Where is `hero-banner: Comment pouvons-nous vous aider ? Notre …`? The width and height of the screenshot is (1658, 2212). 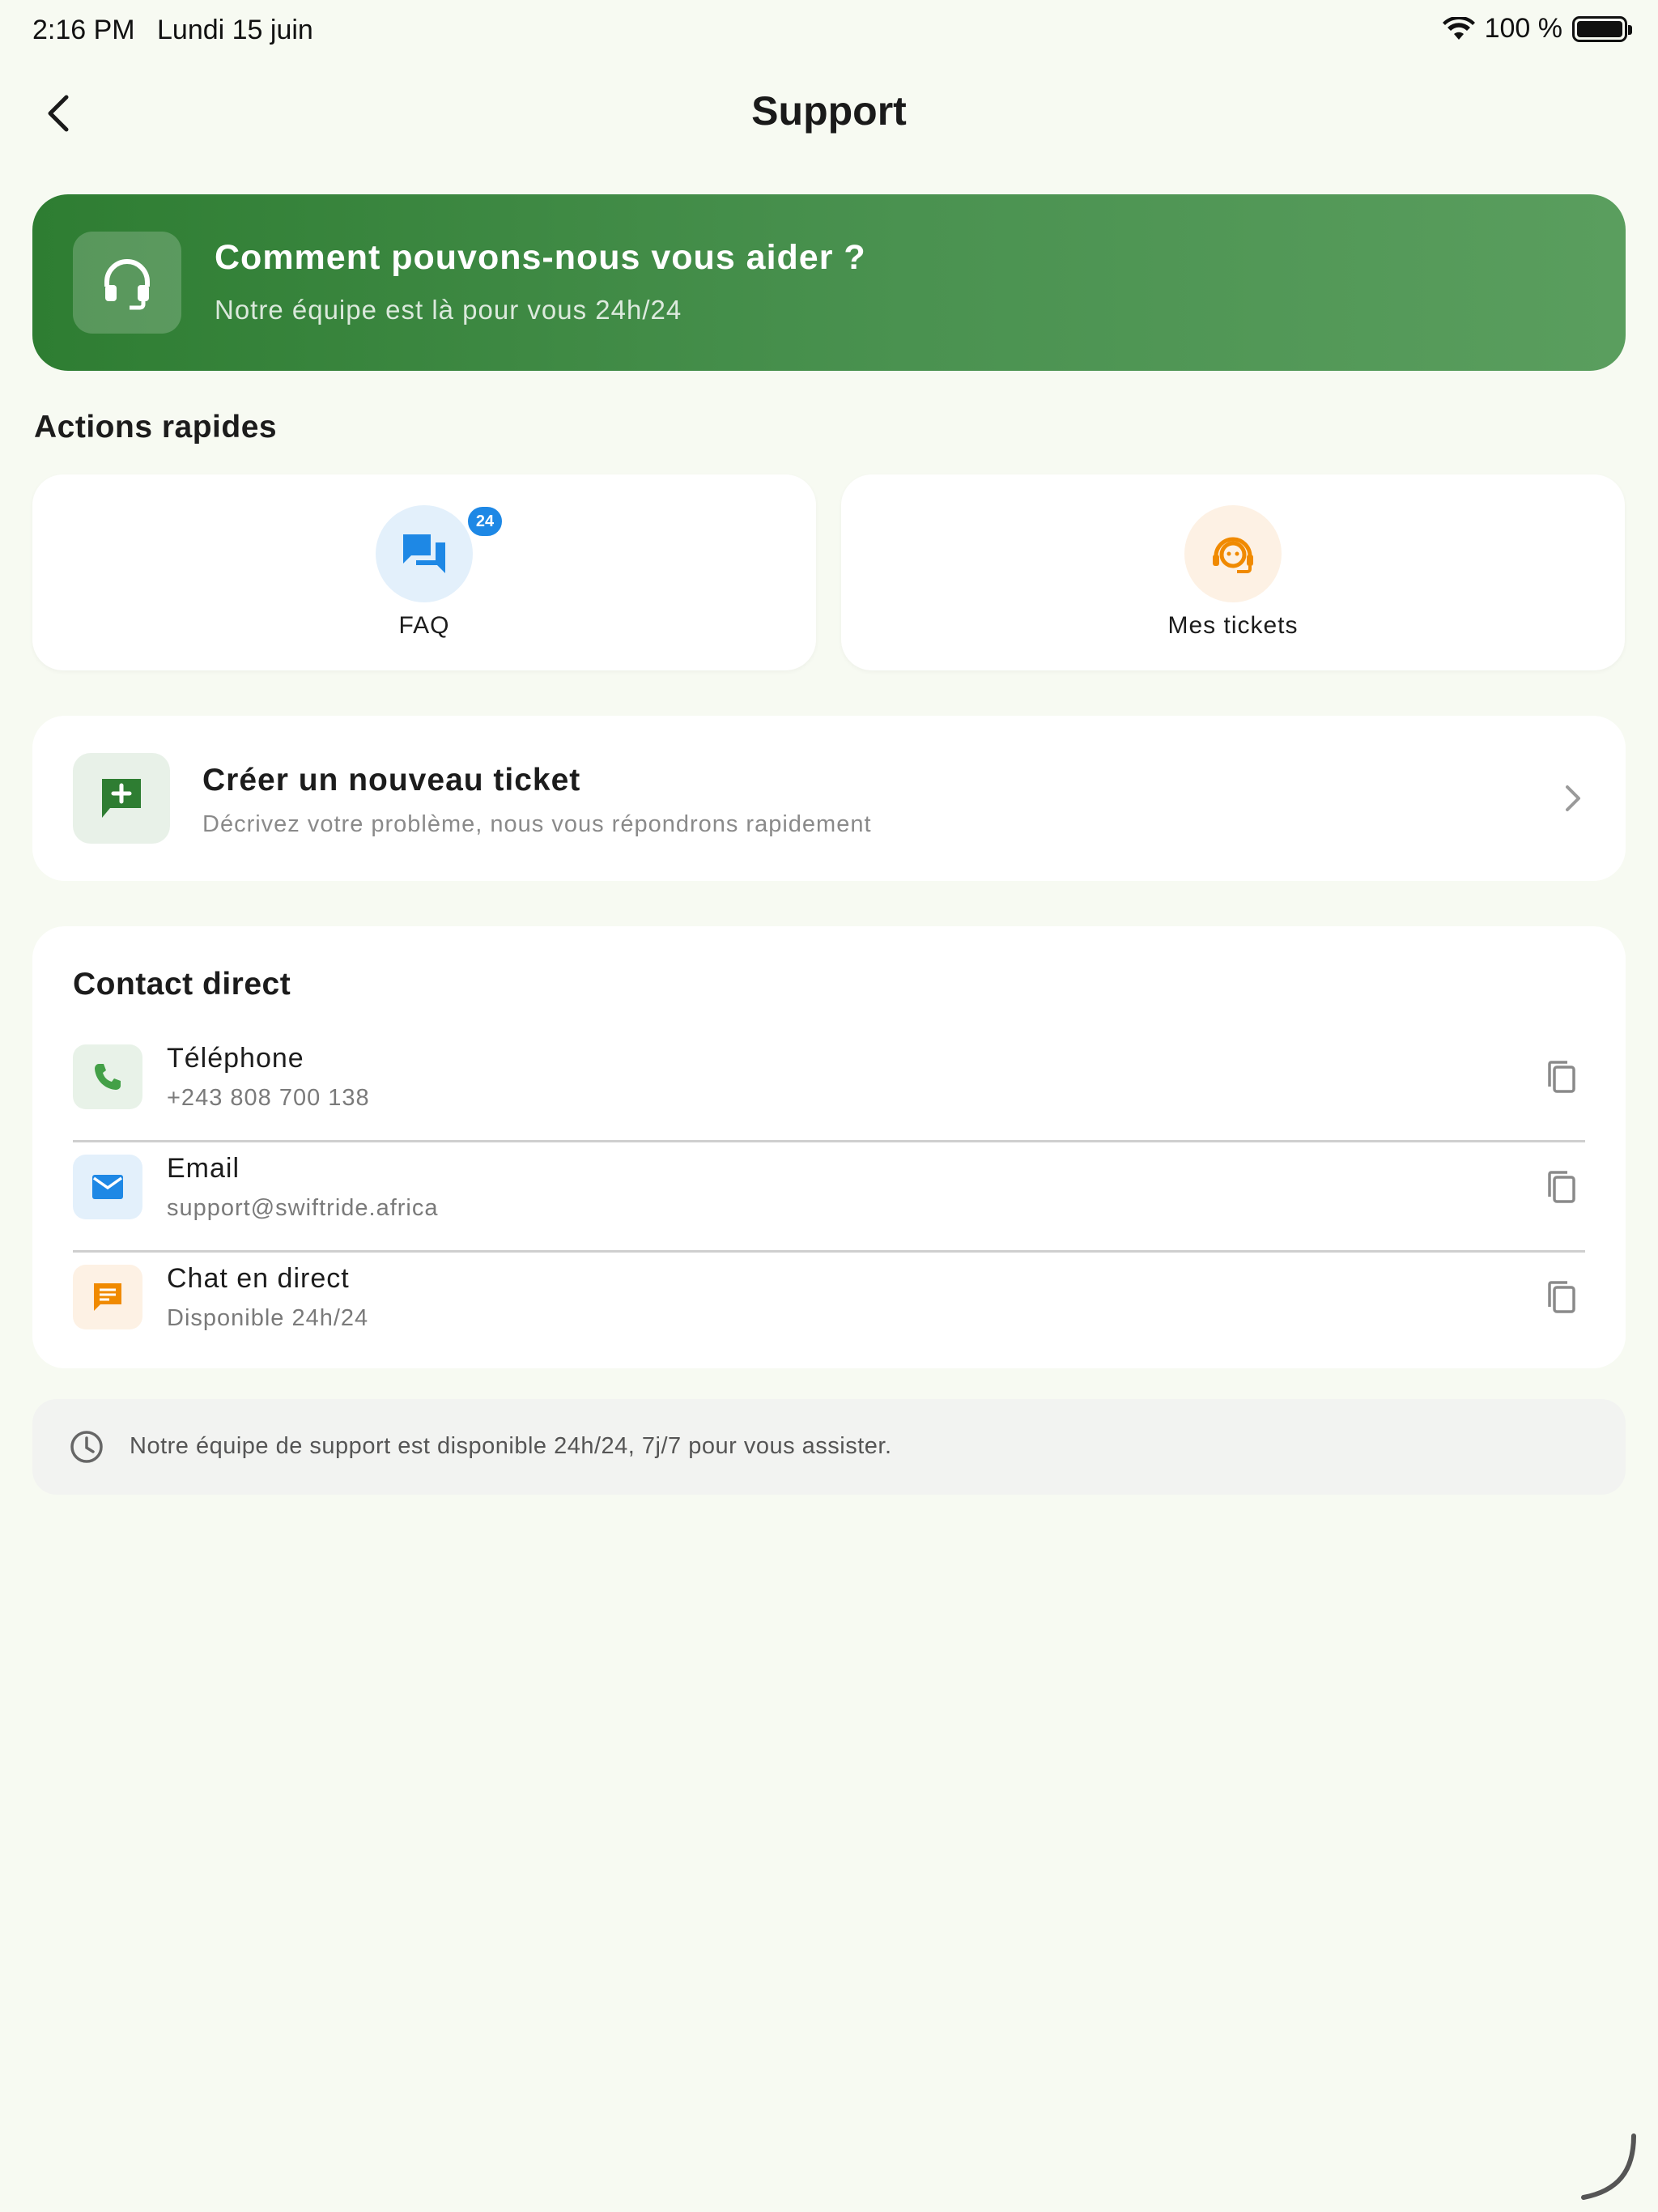
hero-banner: Comment pouvons-nous vous aider ? Notre … is located at coordinates (829, 282).